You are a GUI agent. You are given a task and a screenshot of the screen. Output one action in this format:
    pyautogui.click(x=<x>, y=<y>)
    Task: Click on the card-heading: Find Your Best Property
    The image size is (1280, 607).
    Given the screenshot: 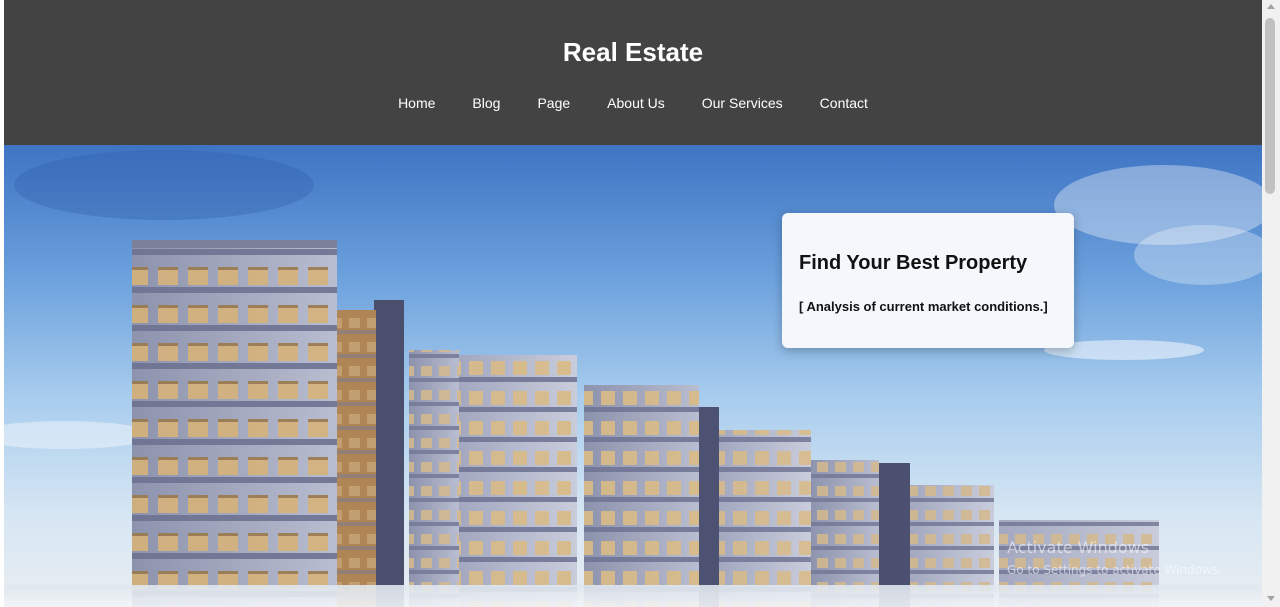 What is the action you would take?
    pyautogui.click(x=913, y=263)
    